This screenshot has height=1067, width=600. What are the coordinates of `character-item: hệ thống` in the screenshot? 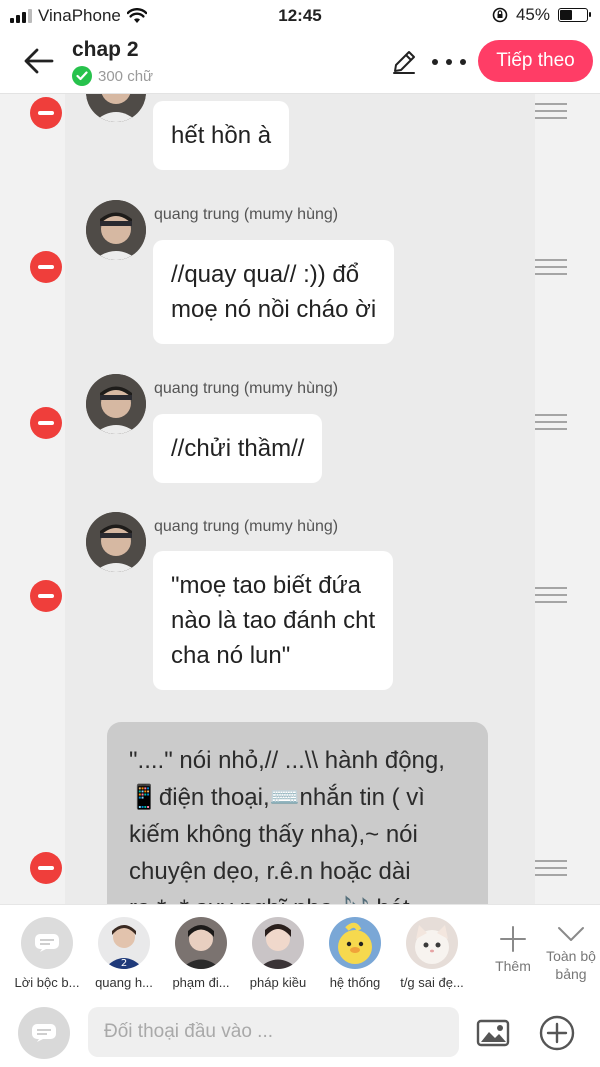 It's located at (355, 953).